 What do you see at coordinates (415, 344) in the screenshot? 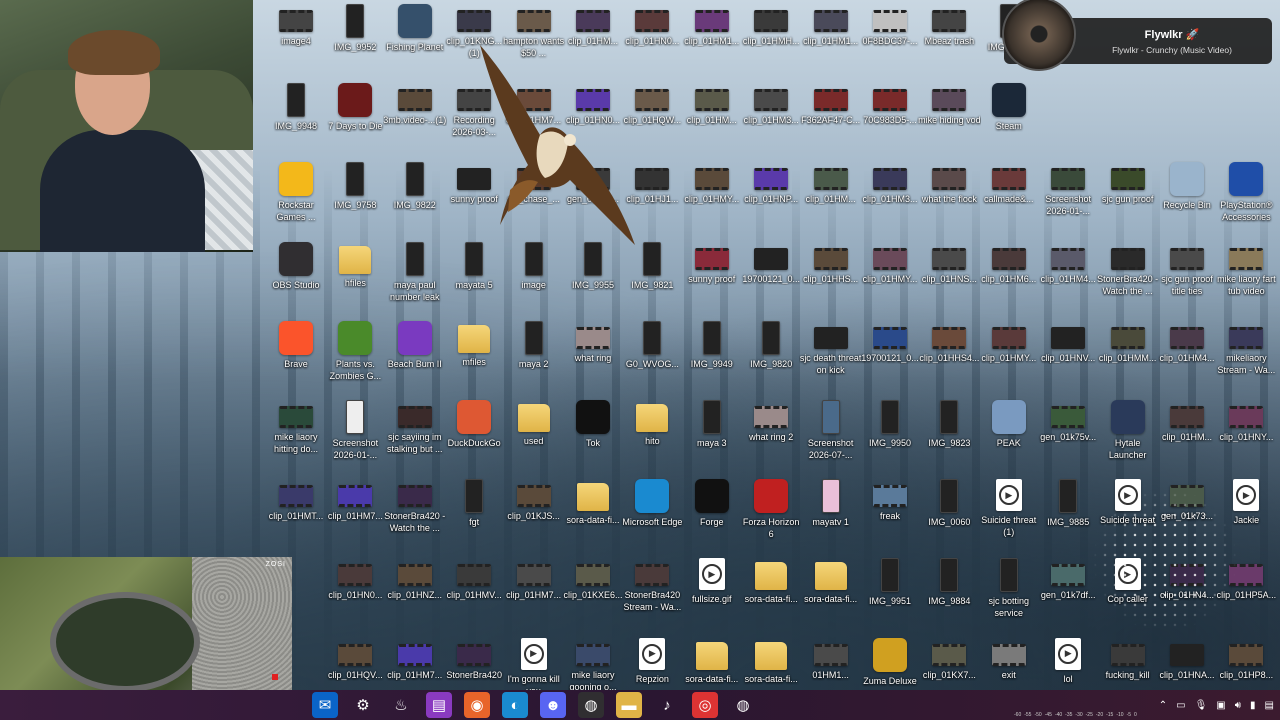
I see `desktop-icon: Beach Bum II` at bounding box center [415, 344].